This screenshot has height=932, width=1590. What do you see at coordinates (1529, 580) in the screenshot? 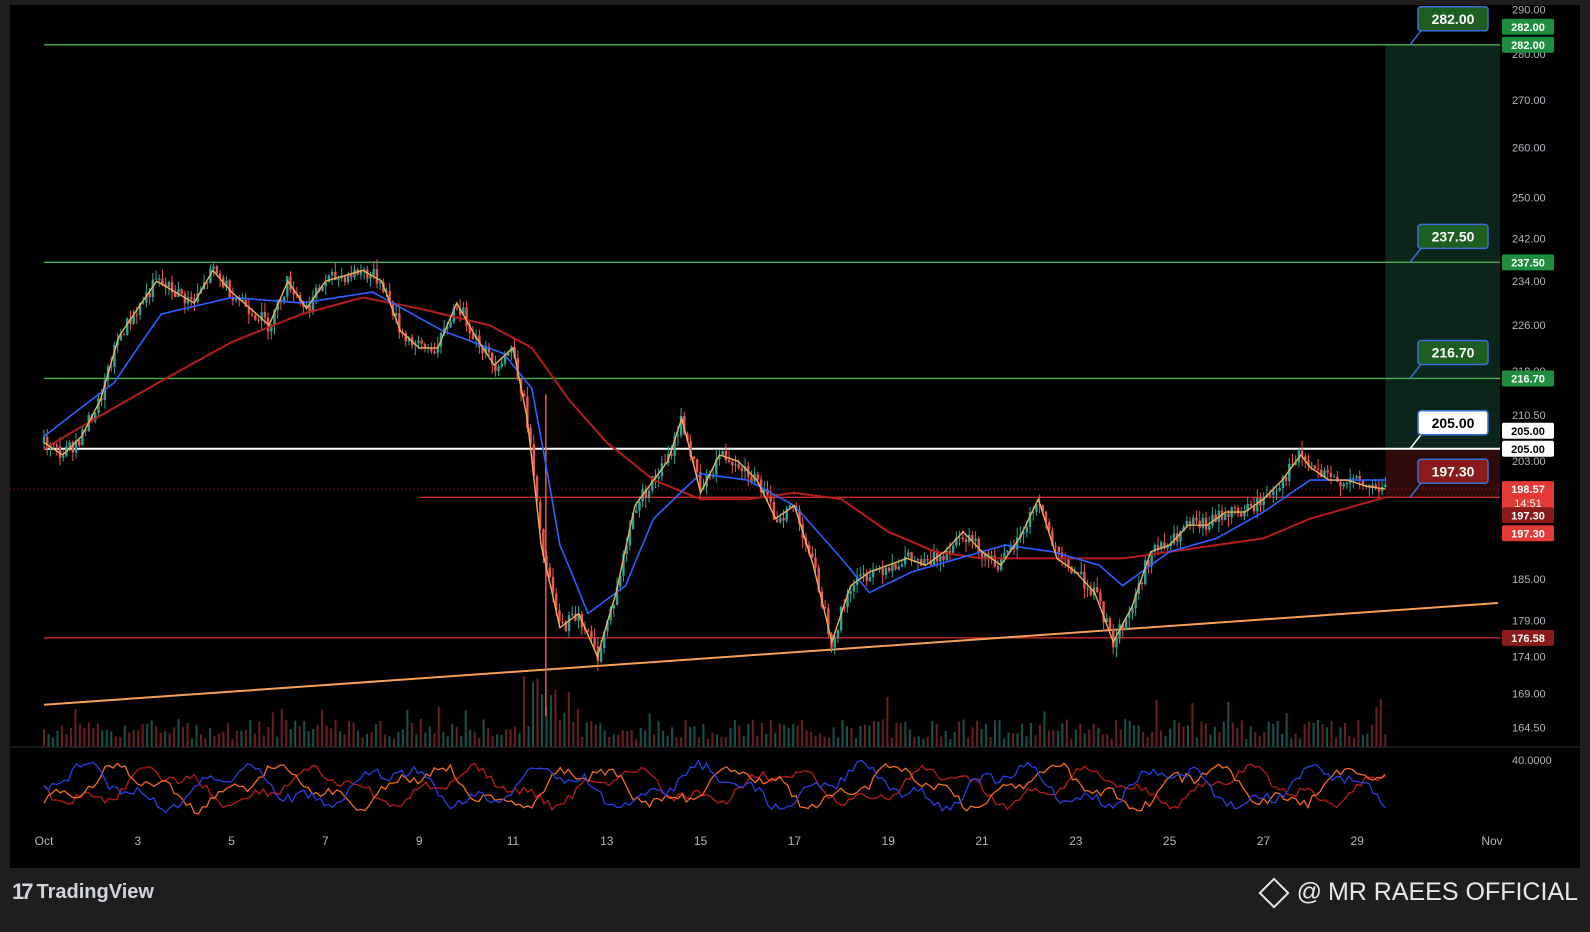
I see `price-axis-tick: 185.00` at bounding box center [1529, 580].